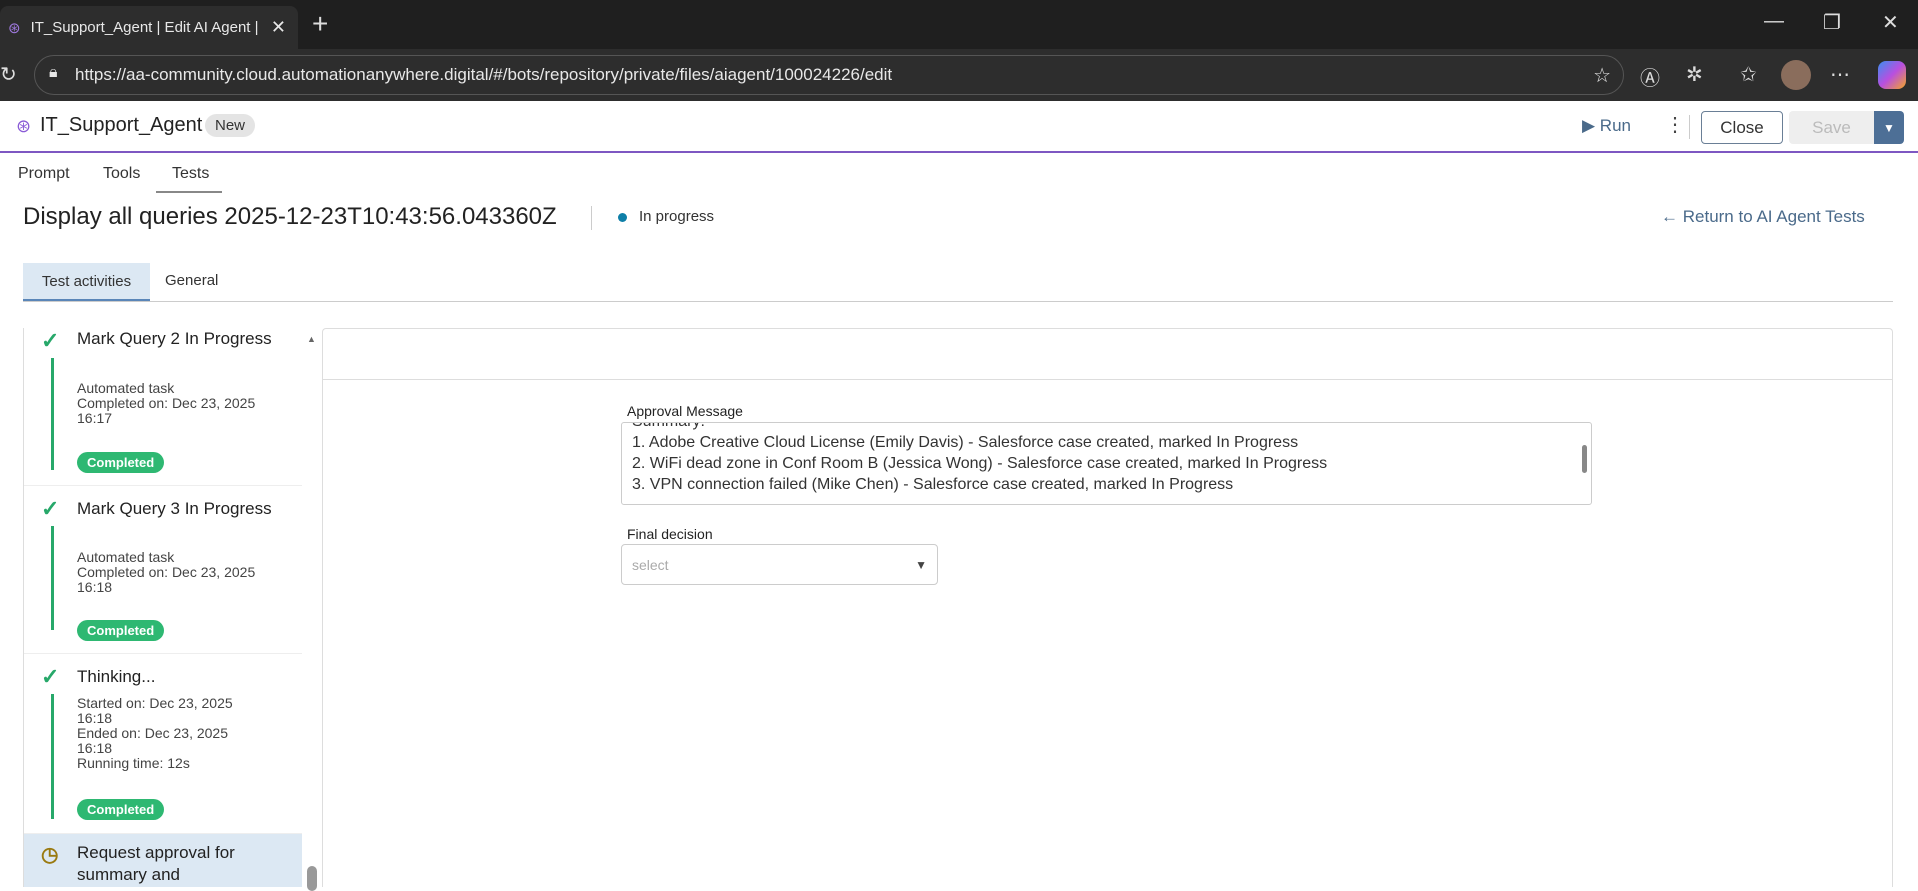  What do you see at coordinates (156, 863) in the screenshot?
I see `activity-title: Request approval for summary and` at bounding box center [156, 863].